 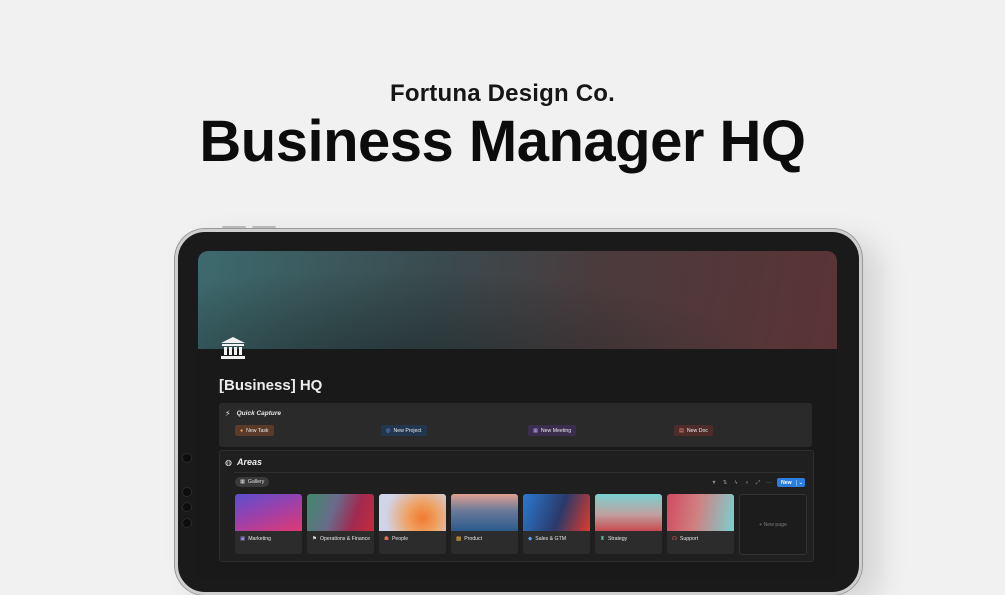 I want to click on new-task-button: ● New Task, so click(x=254, y=430).